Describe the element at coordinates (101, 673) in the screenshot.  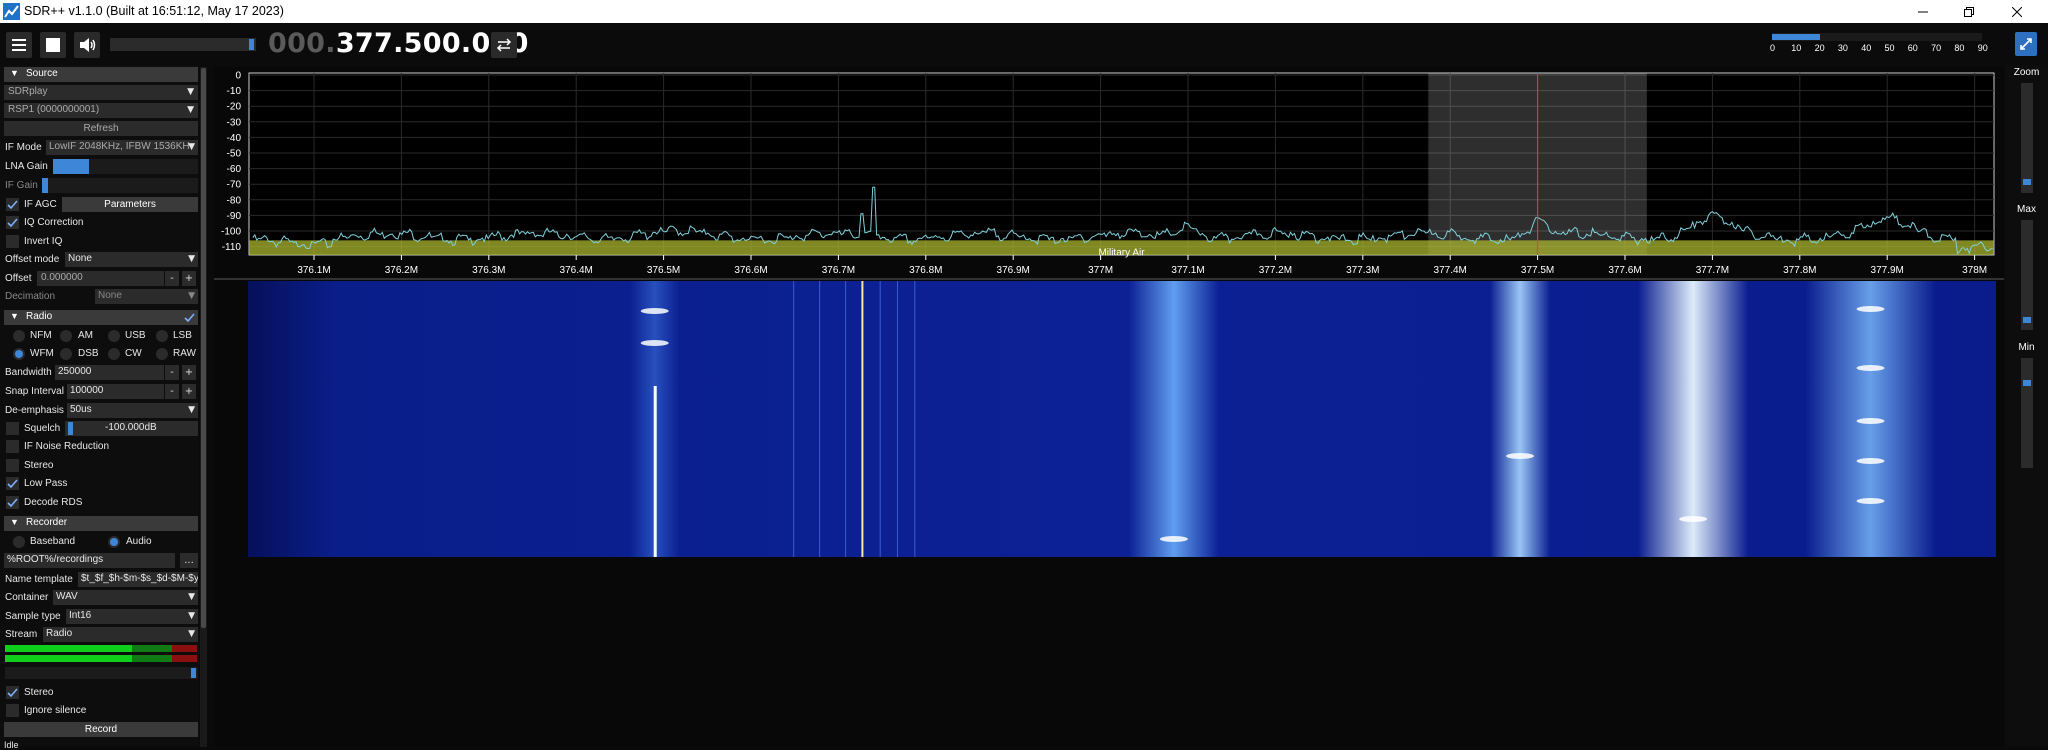
I see `recorder-volume-slider` at that location.